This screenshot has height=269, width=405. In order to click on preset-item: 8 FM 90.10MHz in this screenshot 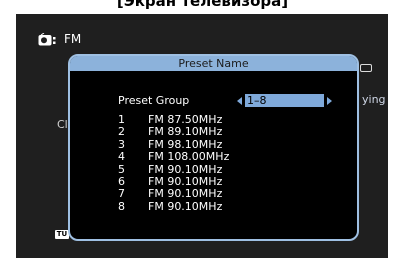, I will do `click(208, 206)`.